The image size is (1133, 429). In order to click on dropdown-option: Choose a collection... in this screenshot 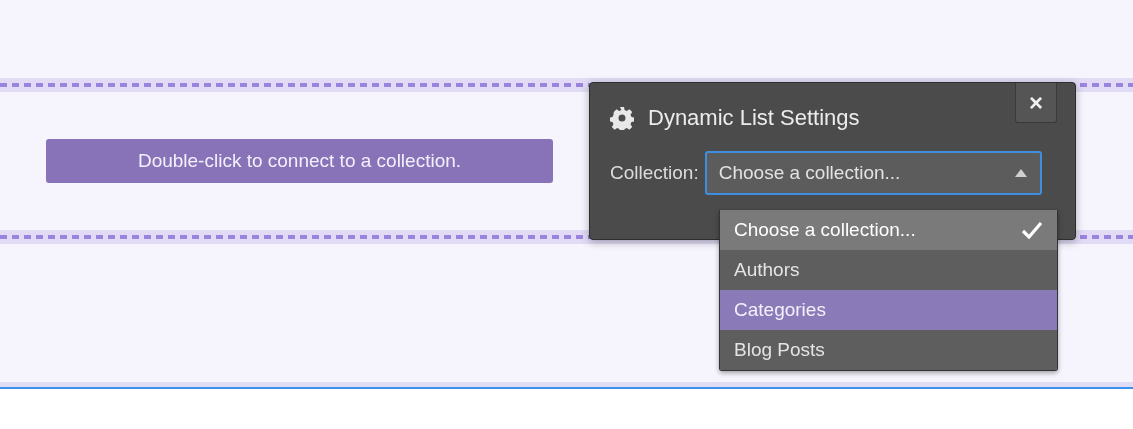, I will do `click(888, 230)`.